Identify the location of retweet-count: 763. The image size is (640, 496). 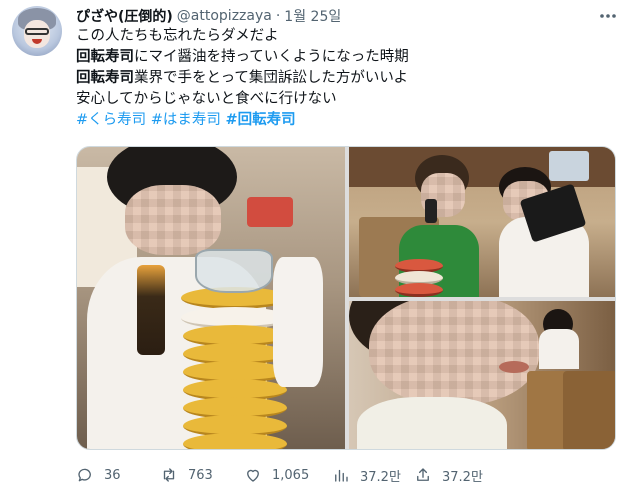
(200, 475).